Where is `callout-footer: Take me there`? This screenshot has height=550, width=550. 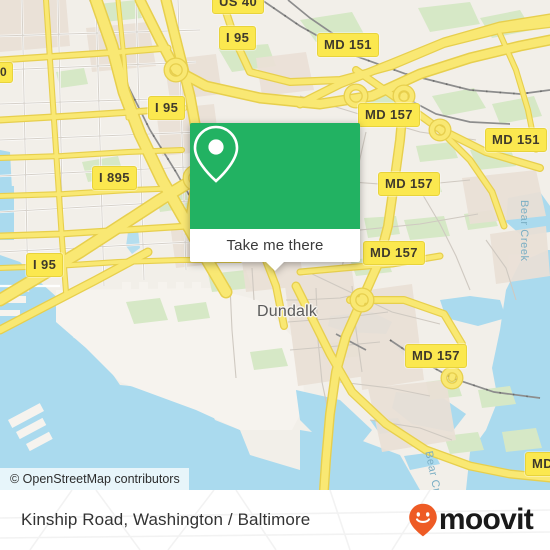 callout-footer: Take me there is located at coordinates (275, 250).